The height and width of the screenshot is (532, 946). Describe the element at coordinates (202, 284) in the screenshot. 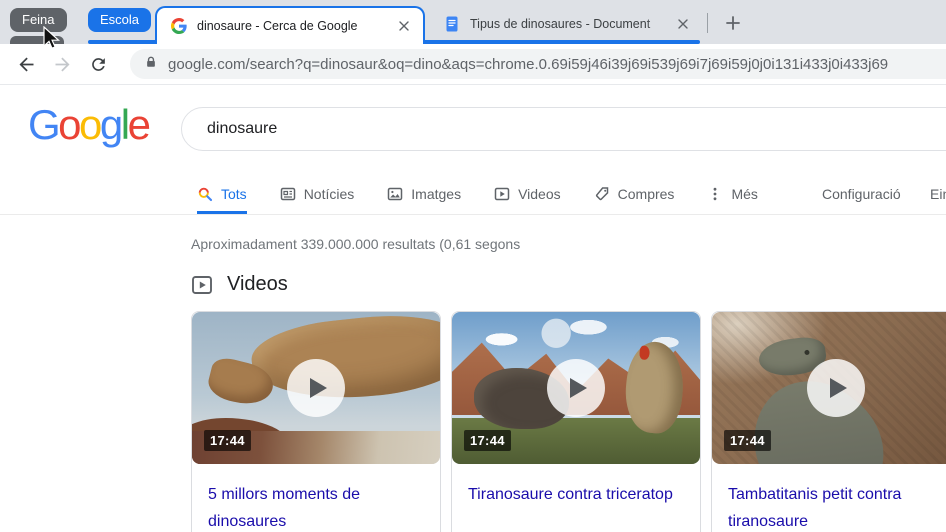

I see `videos-section-icon` at that location.